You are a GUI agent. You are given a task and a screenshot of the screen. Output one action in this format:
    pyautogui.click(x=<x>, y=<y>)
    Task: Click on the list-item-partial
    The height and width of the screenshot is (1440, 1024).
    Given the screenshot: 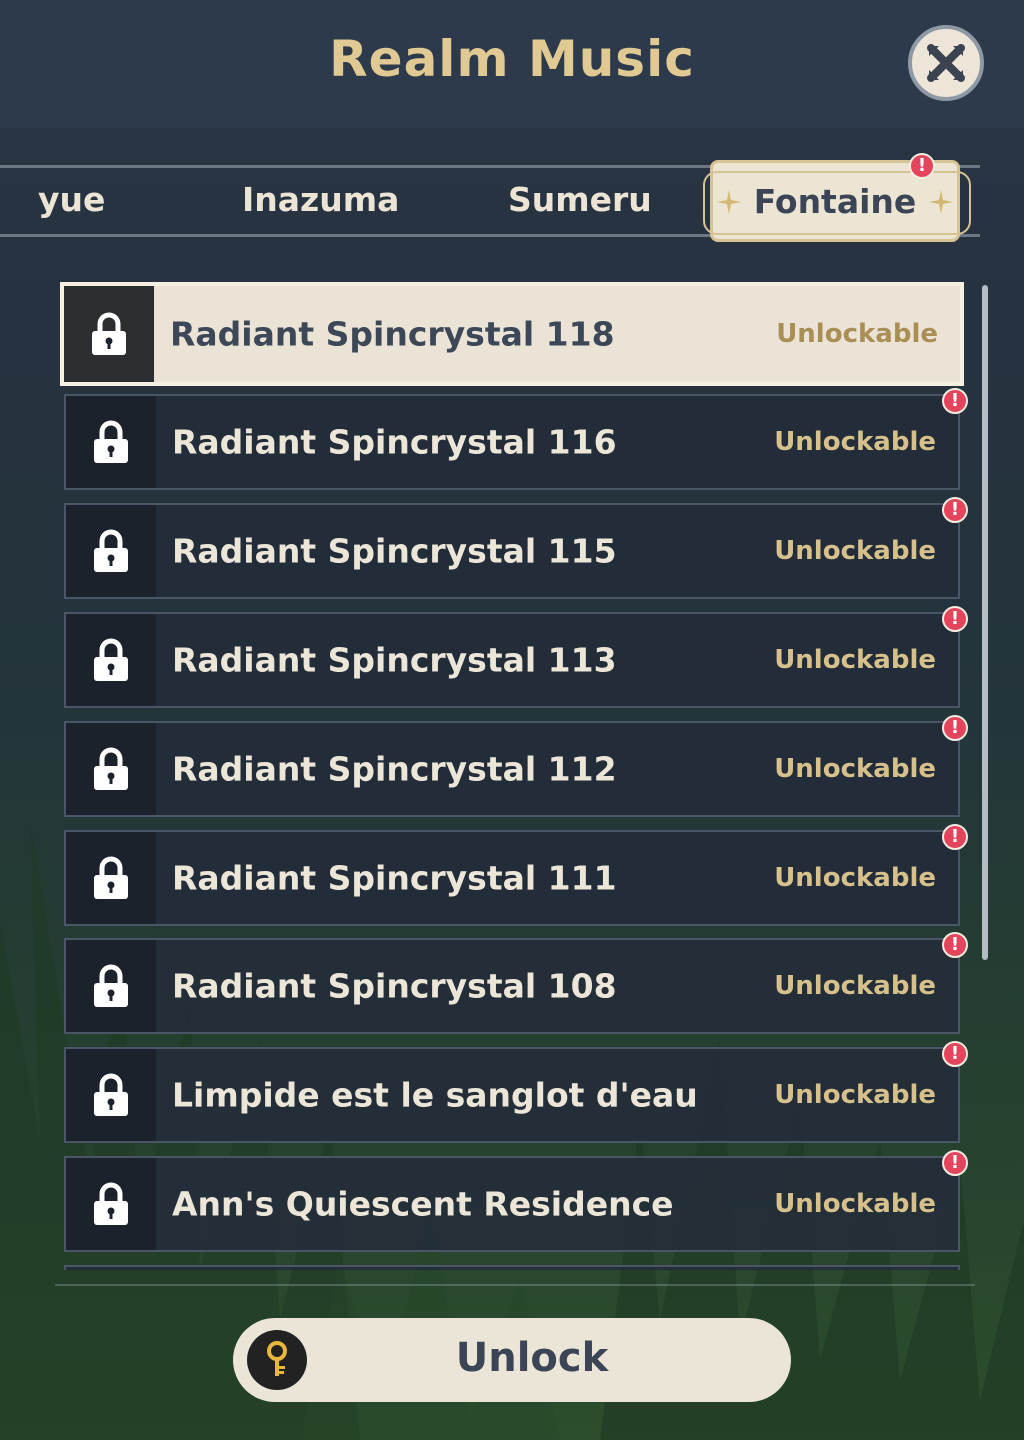 What is the action you would take?
    pyautogui.click(x=512, y=1267)
    